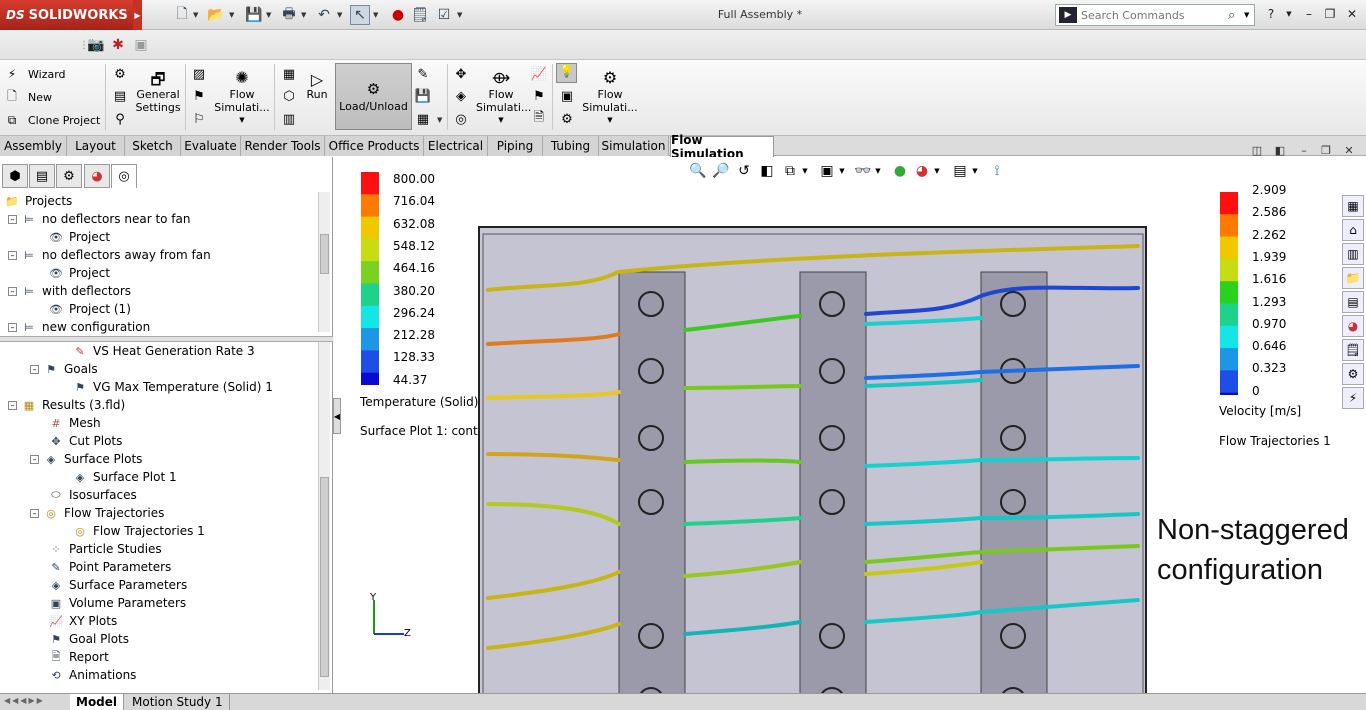  What do you see at coordinates (124, 176) in the screenshot?
I see `flow-simulation-analysis-tree-tab-icon: ◎` at bounding box center [124, 176].